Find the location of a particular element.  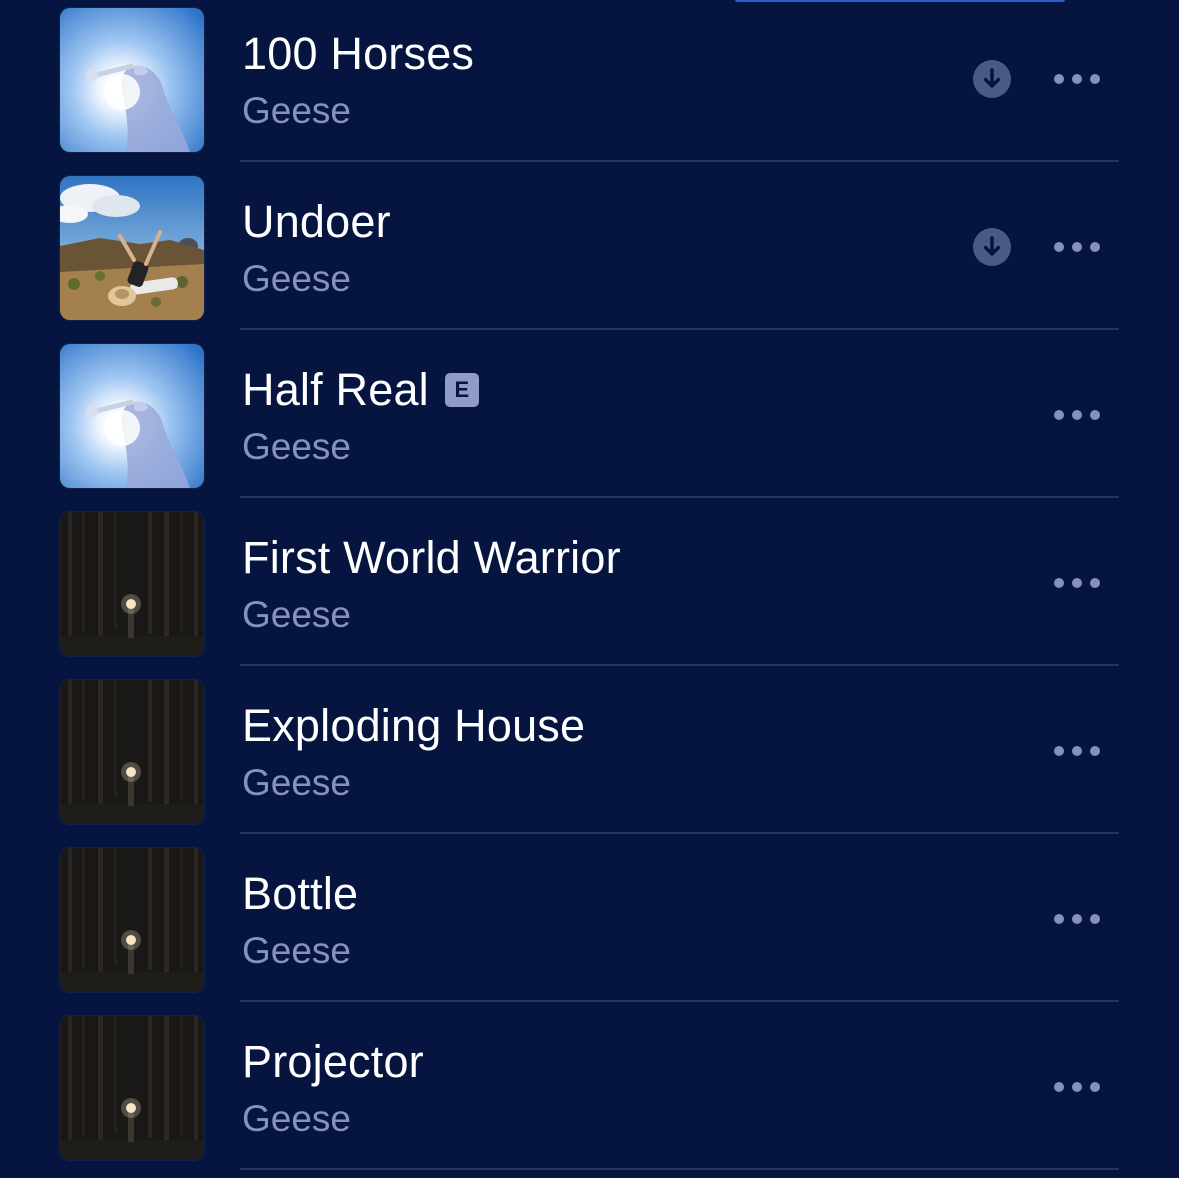

song-title-line: Undoer is located at coordinates (316, 222).